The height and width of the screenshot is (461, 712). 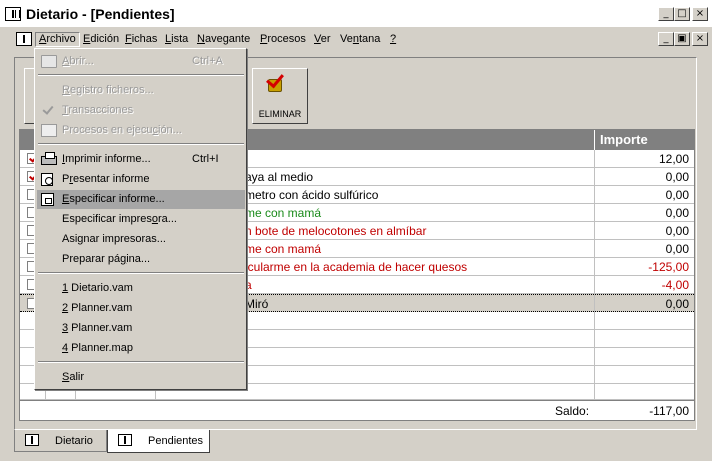 What do you see at coordinates (322, 39) in the screenshot?
I see `menu-ver: Ver` at bounding box center [322, 39].